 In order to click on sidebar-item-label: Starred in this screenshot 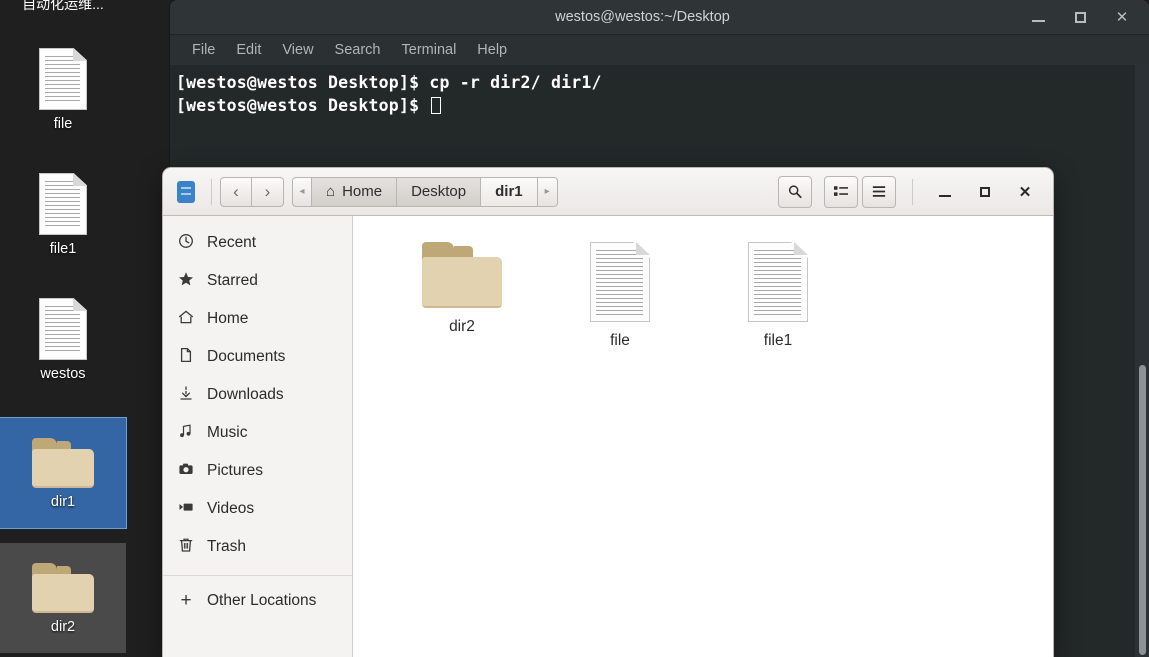, I will do `click(232, 280)`.